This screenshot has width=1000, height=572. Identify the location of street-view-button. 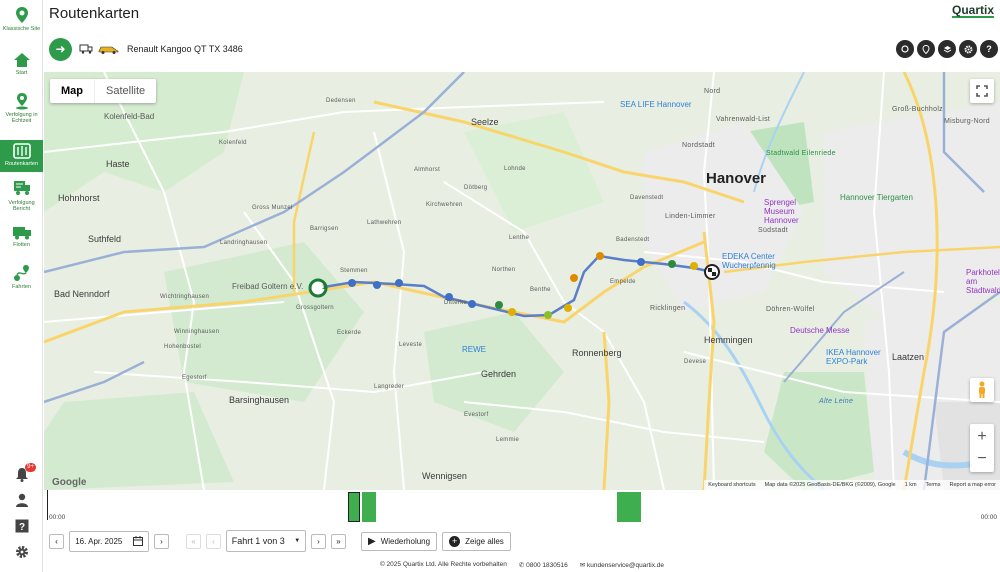
(982, 390).